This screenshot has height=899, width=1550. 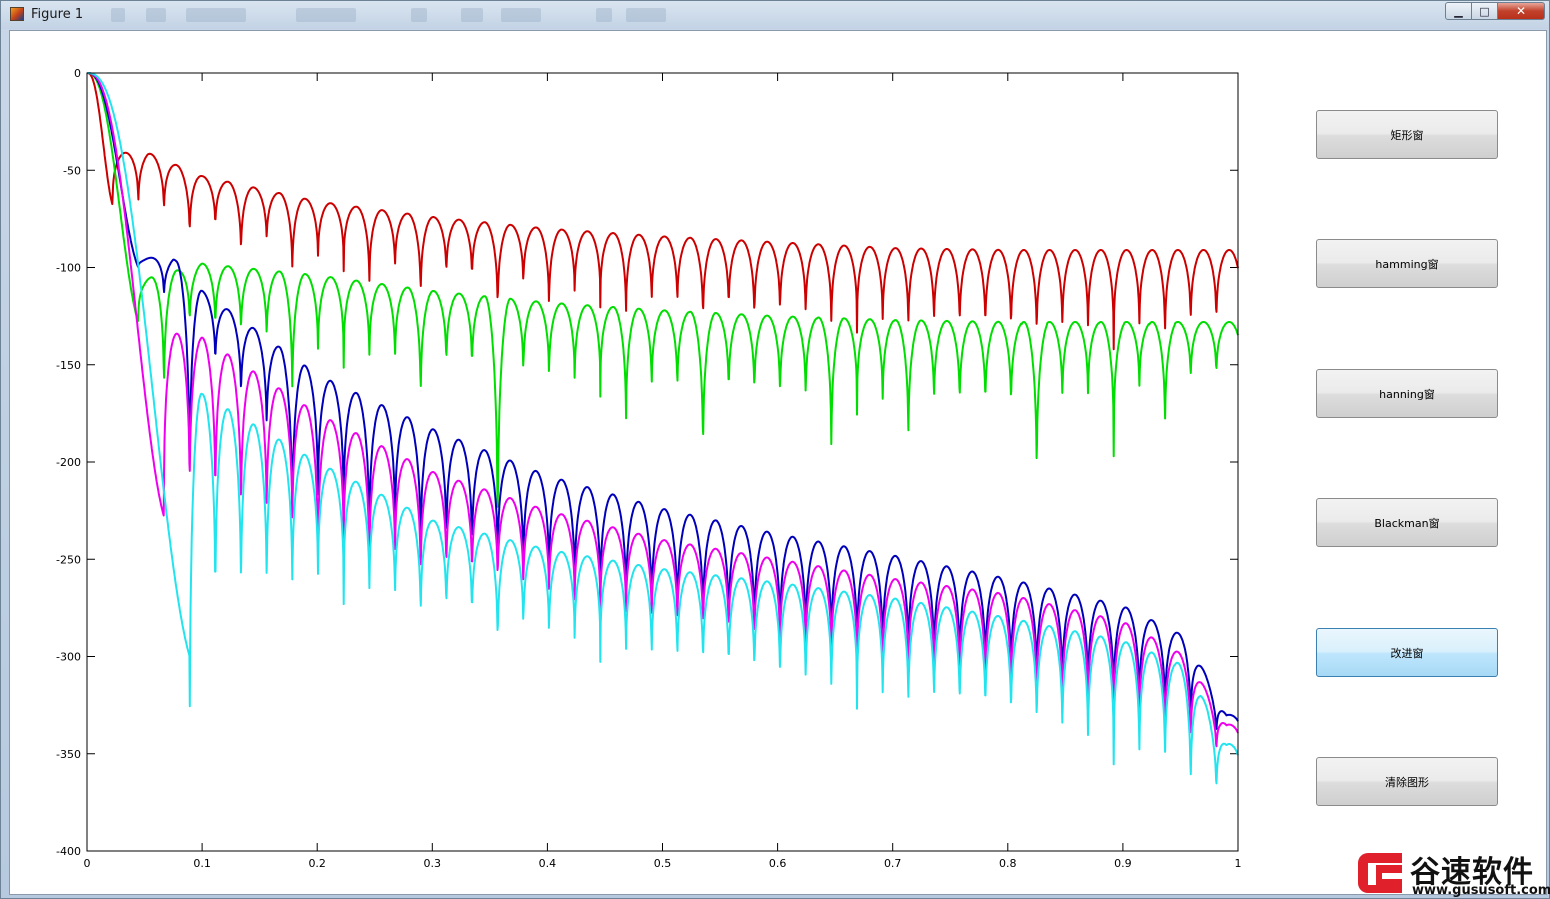 I want to click on y-tick-label: -400, so click(x=68, y=851).